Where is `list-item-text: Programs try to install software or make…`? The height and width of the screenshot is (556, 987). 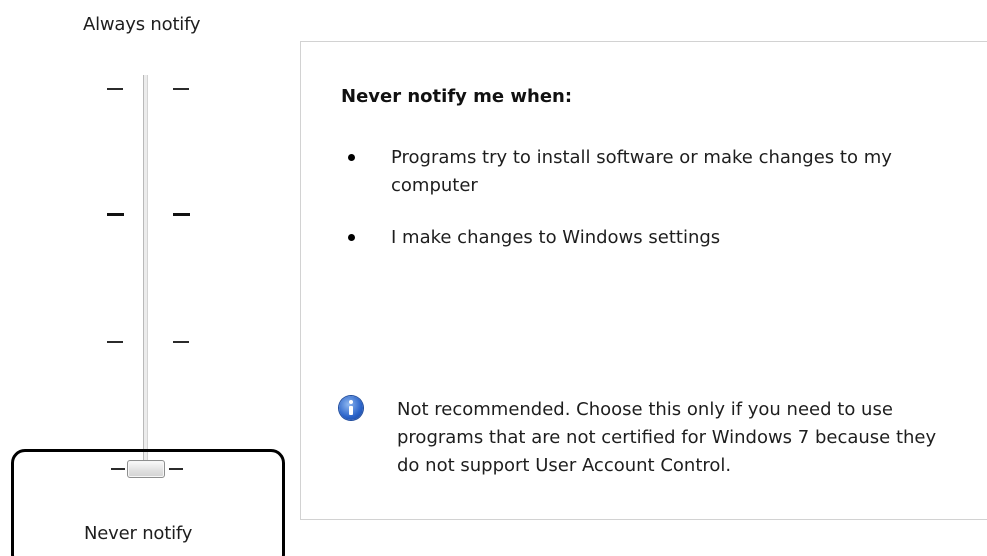
list-item-text: Programs try to install software or make… is located at coordinates (641, 171).